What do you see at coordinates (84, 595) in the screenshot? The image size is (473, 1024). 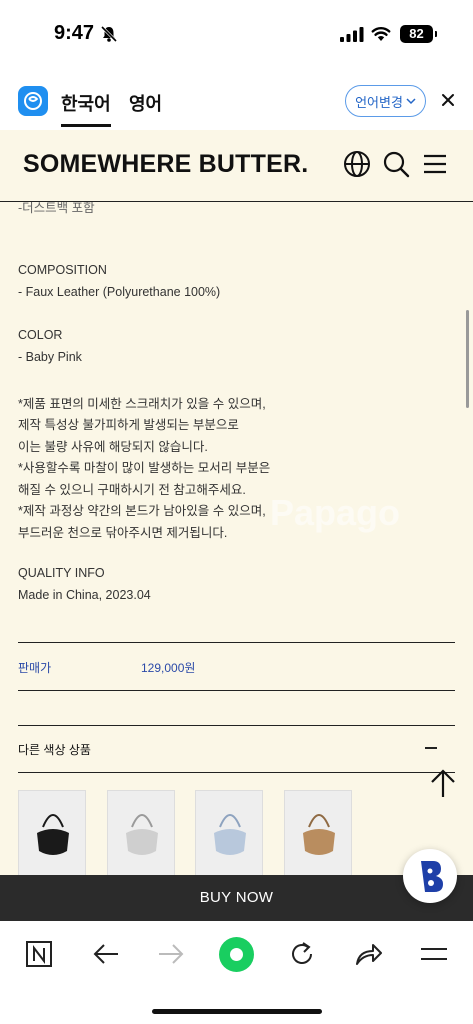 I see `quality-value: Made in China, 2023.04` at bounding box center [84, 595].